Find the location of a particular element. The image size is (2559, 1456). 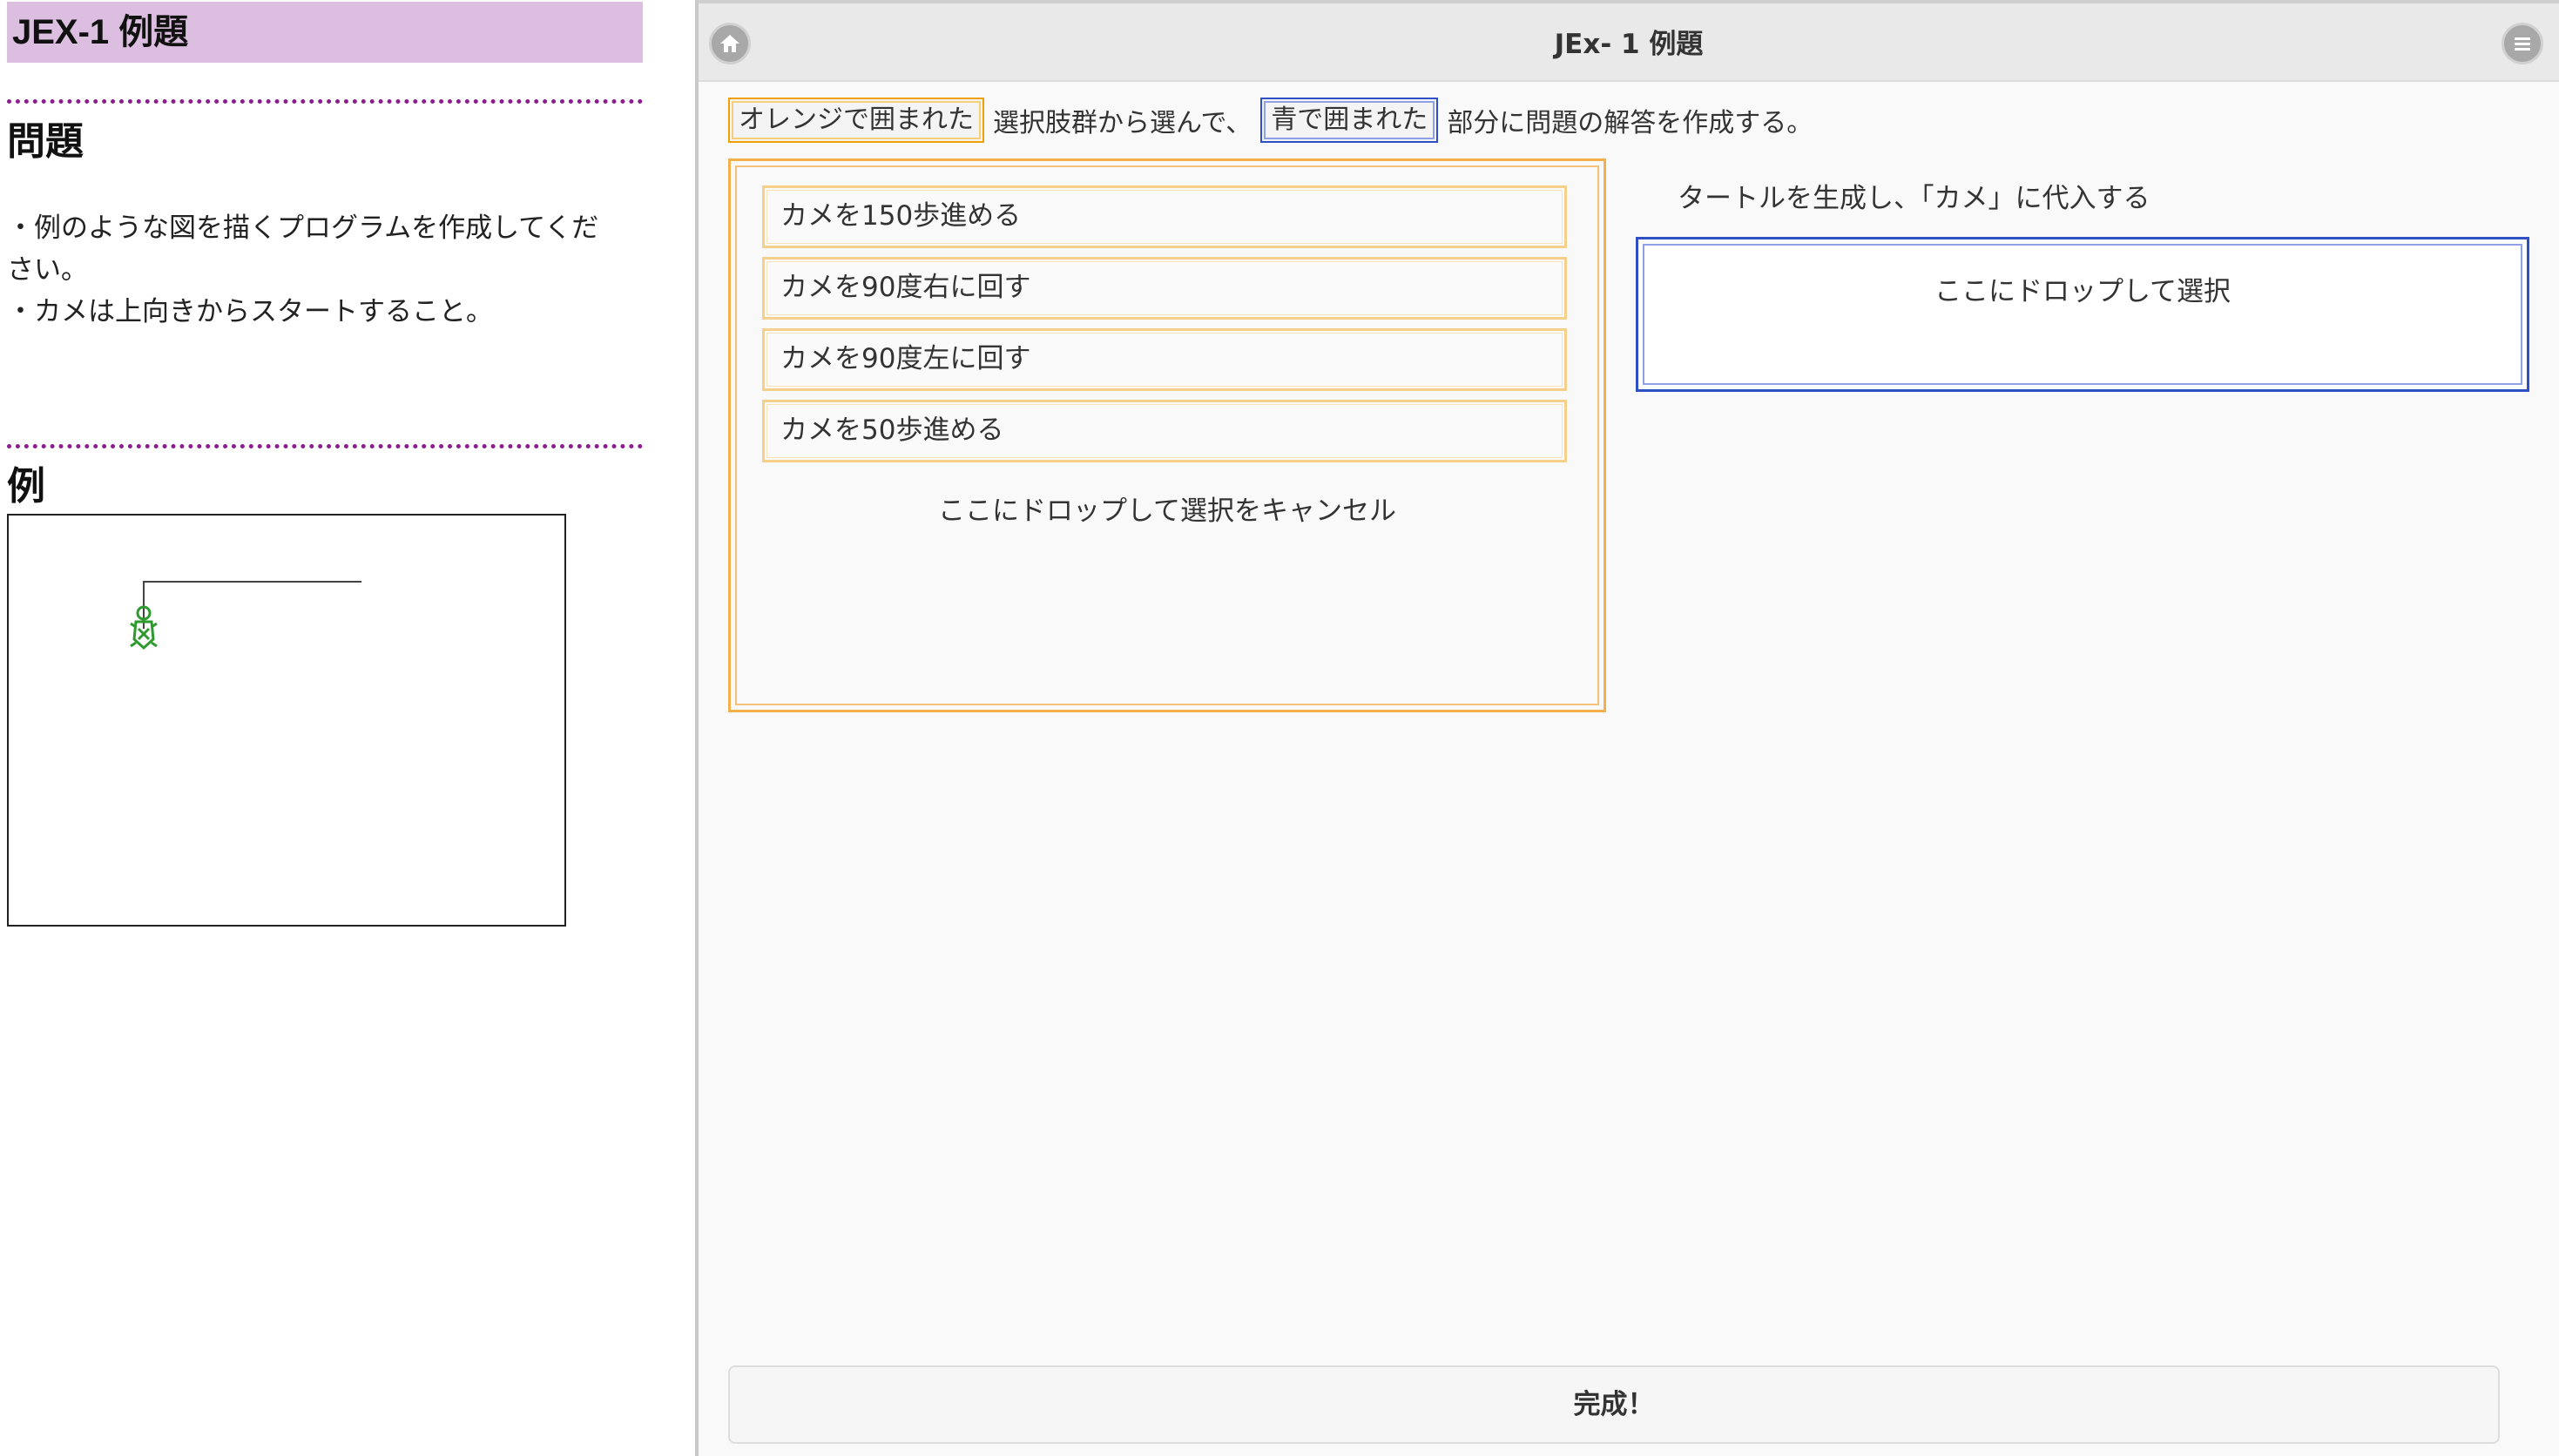

orange-tag-label: オレンジで囲まれた is located at coordinates (856, 120).